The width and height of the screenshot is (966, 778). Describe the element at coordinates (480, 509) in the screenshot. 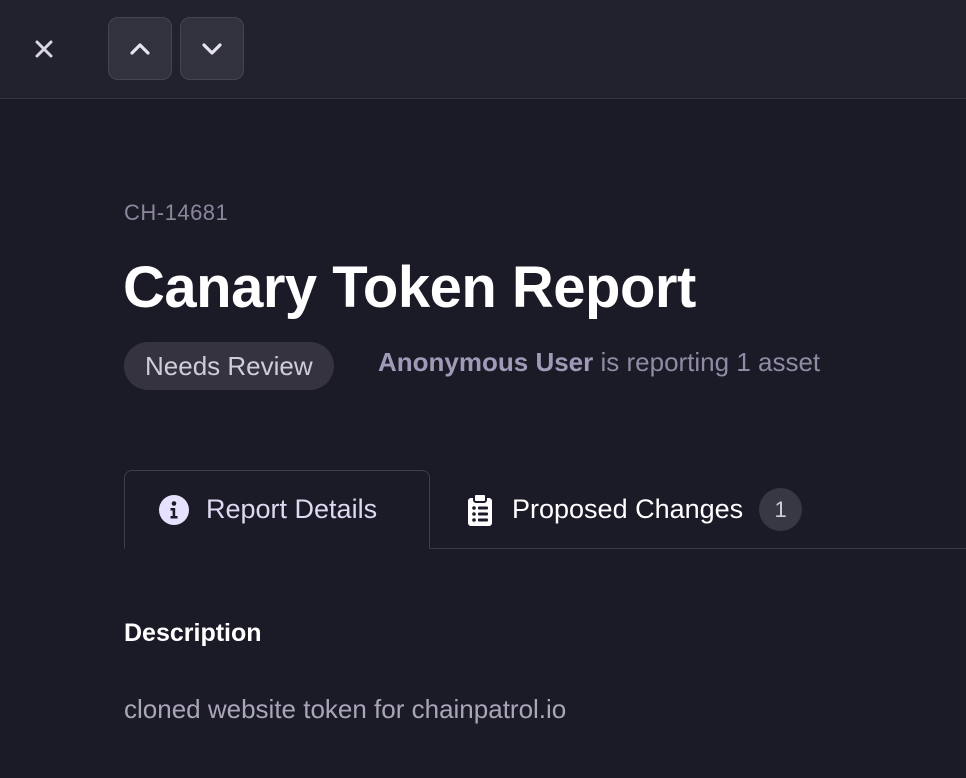

I see `clipboard-list-icon` at that location.